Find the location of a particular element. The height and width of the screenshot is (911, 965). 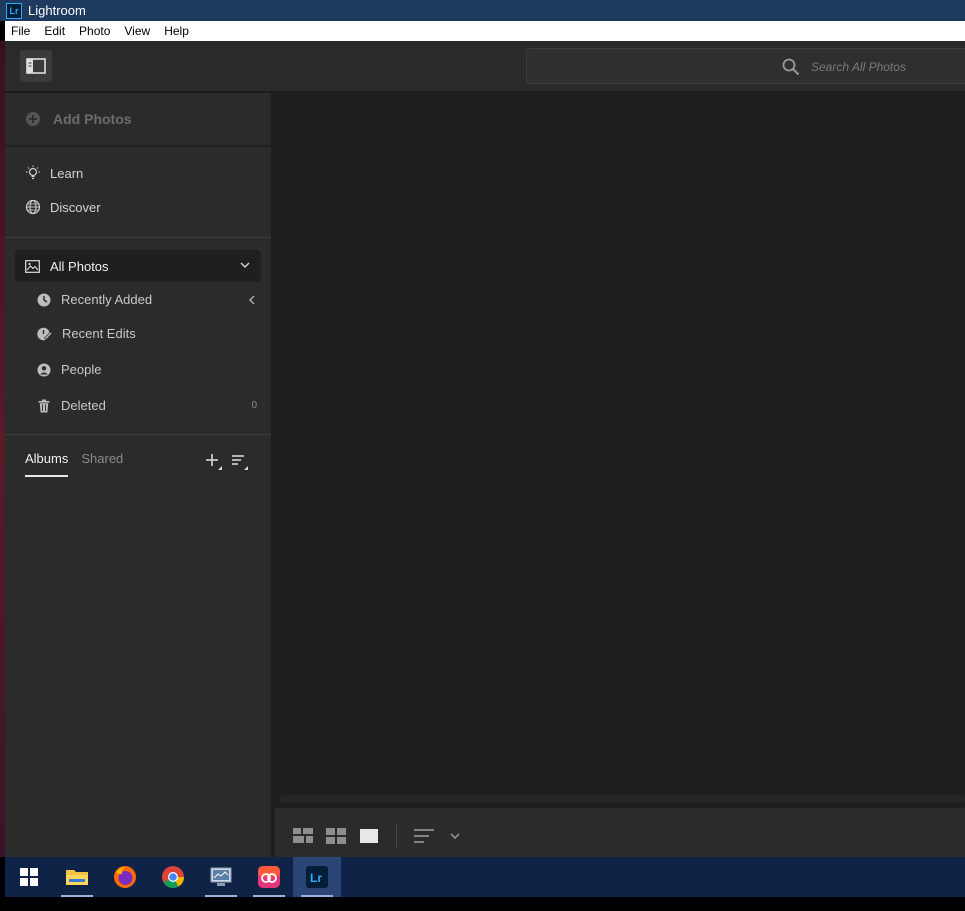

windows-start-button is located at coordinates (29, 877).